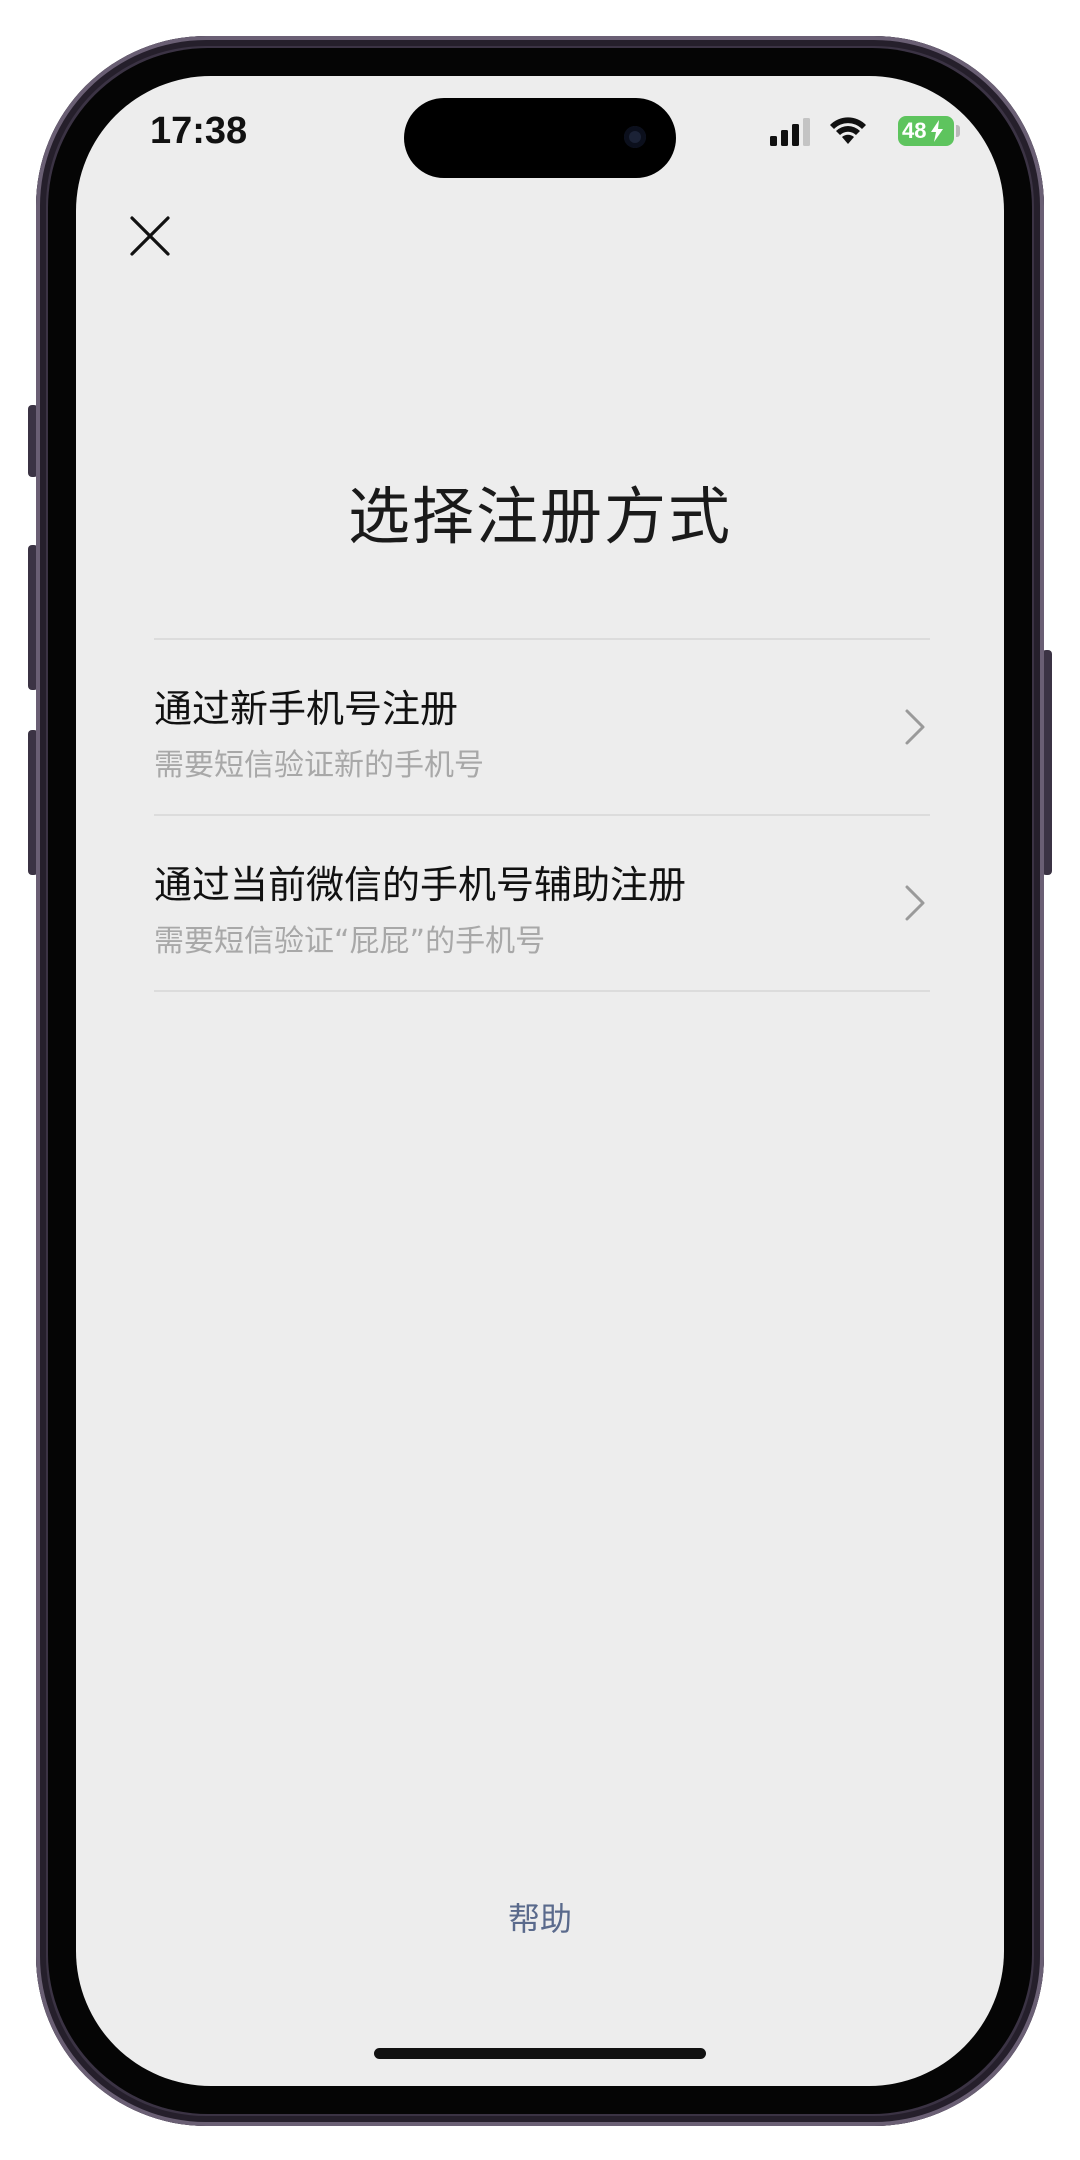 The image size is (1080, 2160). Describe the element at coordinates (914, 130) in the screenshot. I see `battery-level: 48` at that location.